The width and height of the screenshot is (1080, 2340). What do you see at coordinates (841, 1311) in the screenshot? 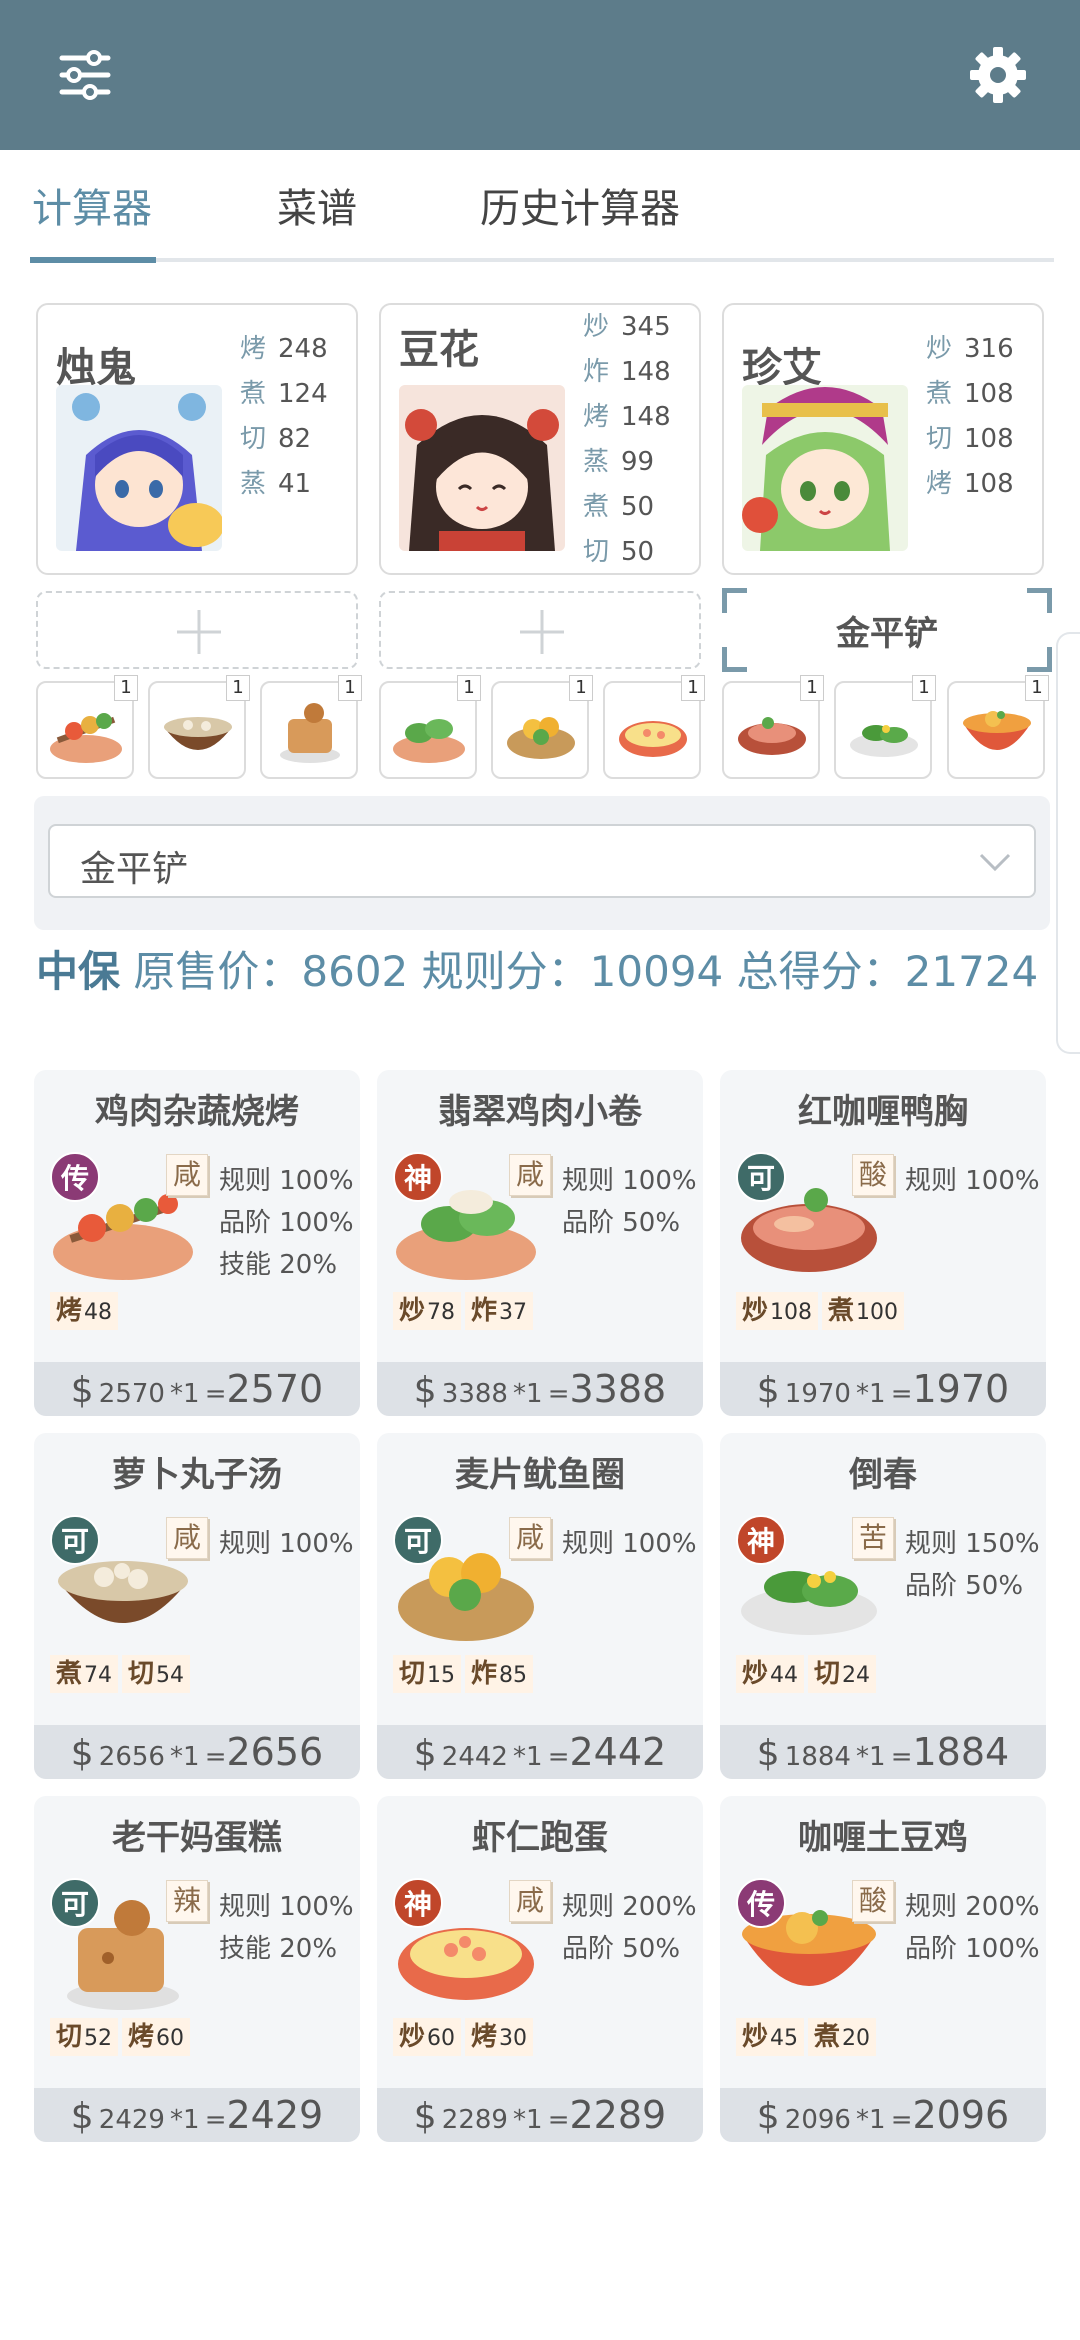
I see `requirement-skill: 煮` at bounding box center [841, 1311].